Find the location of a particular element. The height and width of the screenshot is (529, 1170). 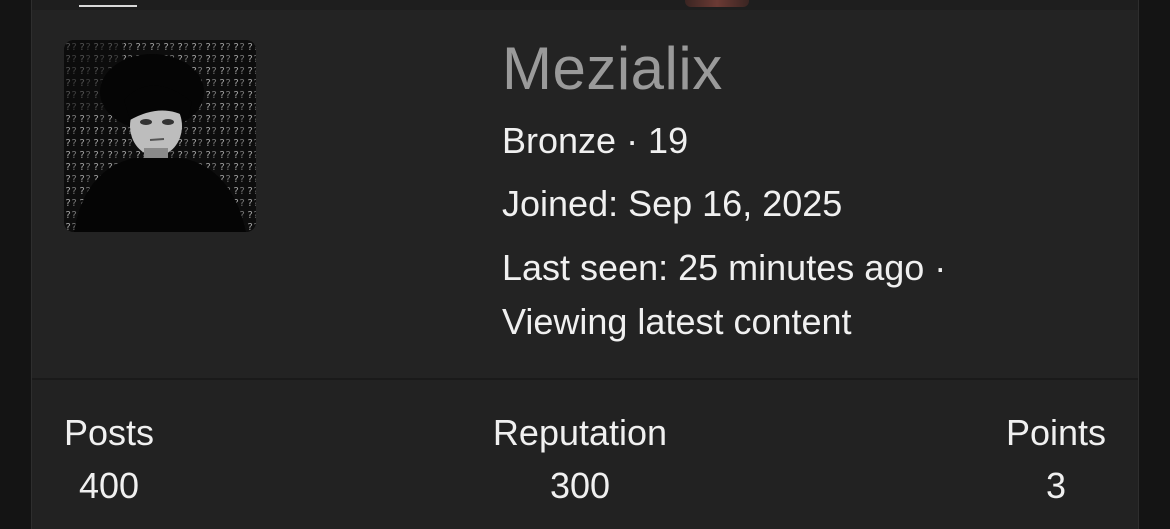

active-tab-indicator is located at coordinates (108, 6).